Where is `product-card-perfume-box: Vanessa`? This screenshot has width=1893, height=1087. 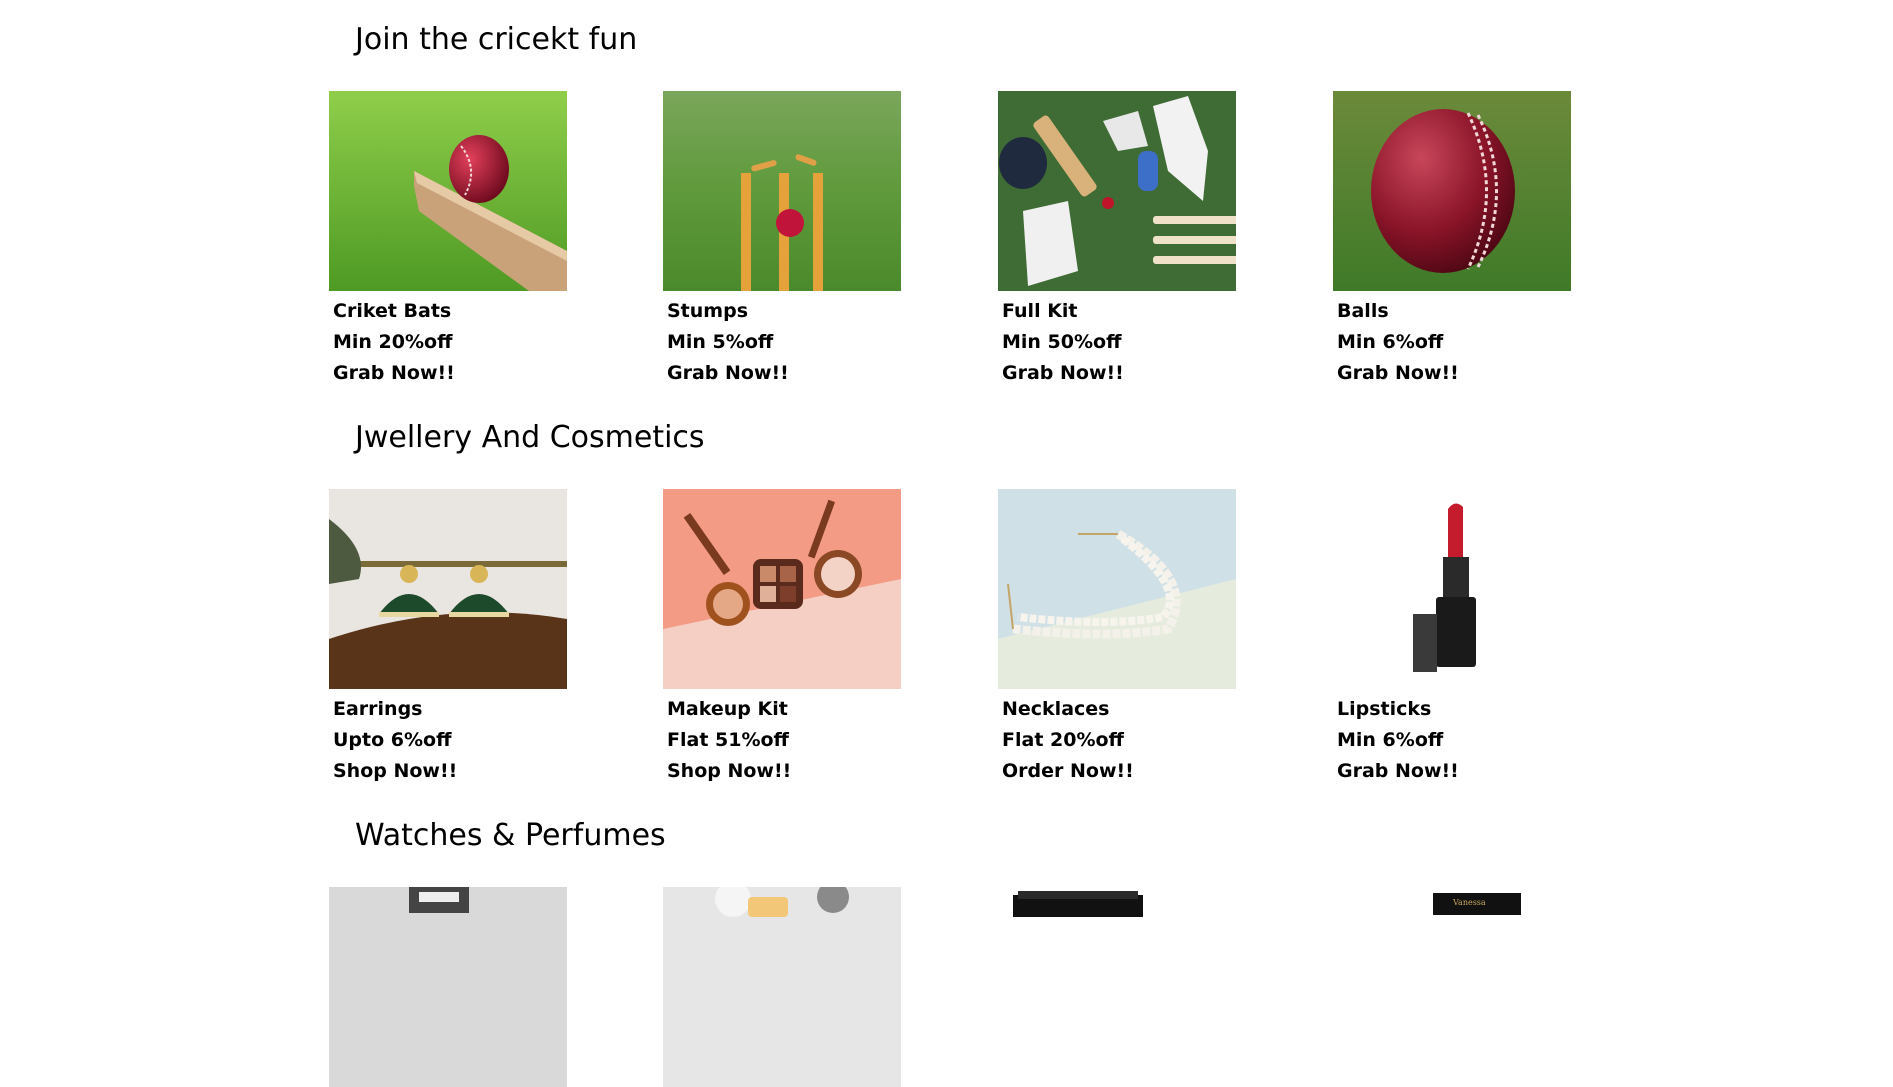
product-card-perfume-box: Vanessa is located at coordinates (1452, 987).